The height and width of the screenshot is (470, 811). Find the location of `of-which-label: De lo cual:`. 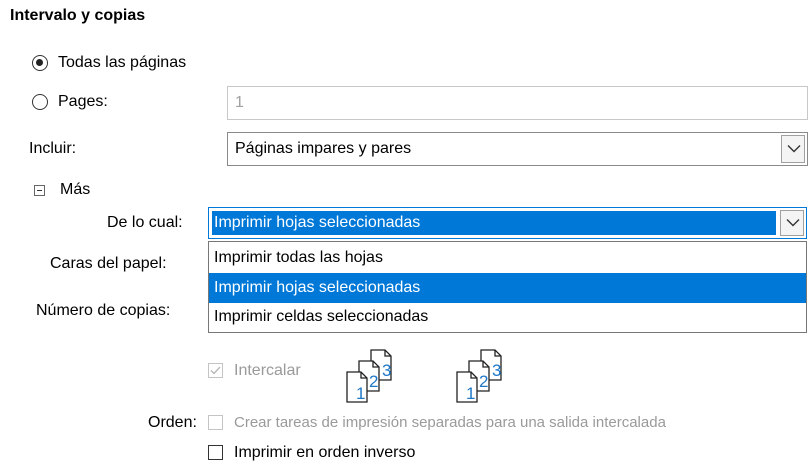

of-which-label: De lo cual: is located at coordinates (145, 222).